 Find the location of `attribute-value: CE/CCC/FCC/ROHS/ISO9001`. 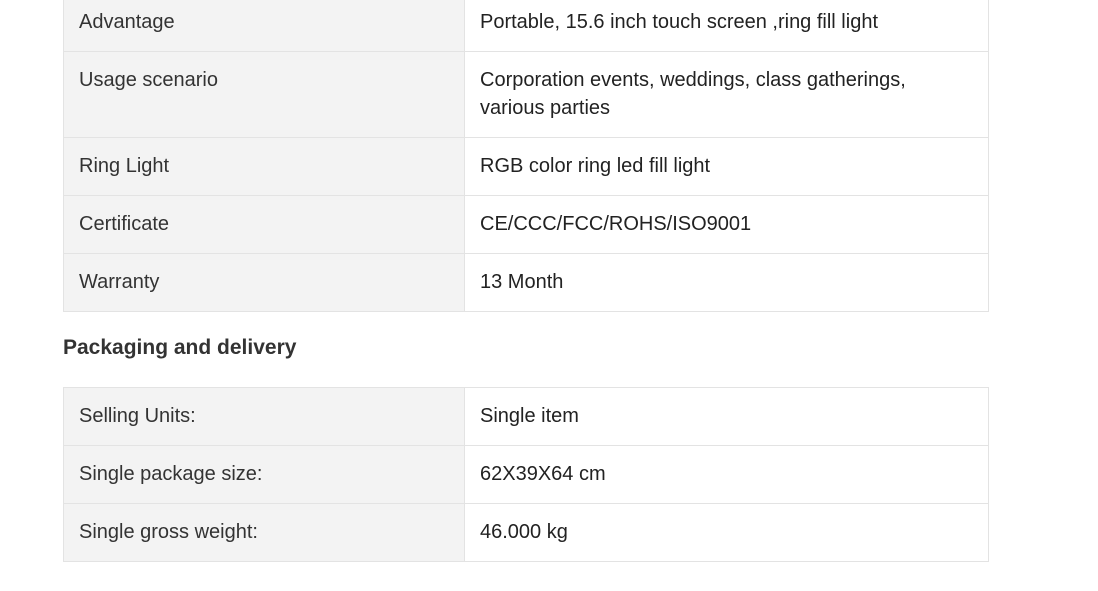

attribute-value: CE/CCC/FCC/ROHS/ISO9001 is located at coordinates (726, 224).